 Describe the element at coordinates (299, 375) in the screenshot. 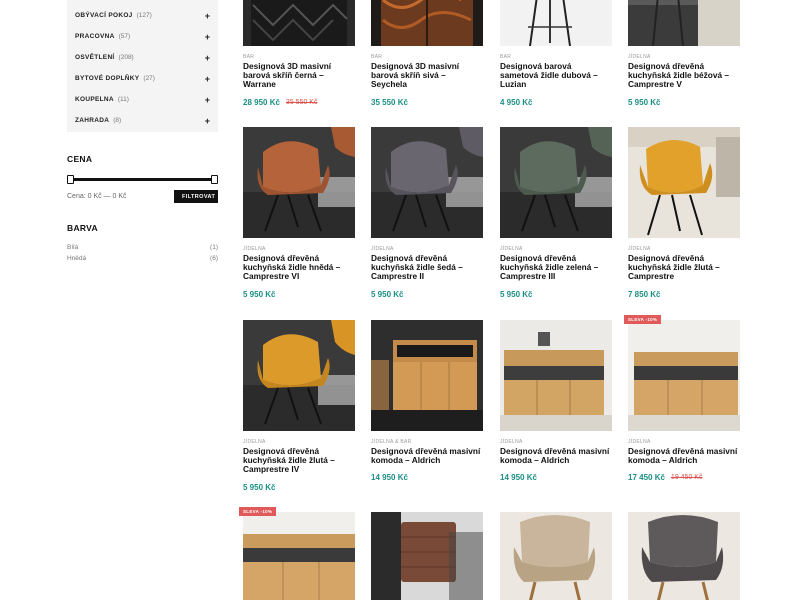

I see `product-image-chair-yellow-dark` at that location.